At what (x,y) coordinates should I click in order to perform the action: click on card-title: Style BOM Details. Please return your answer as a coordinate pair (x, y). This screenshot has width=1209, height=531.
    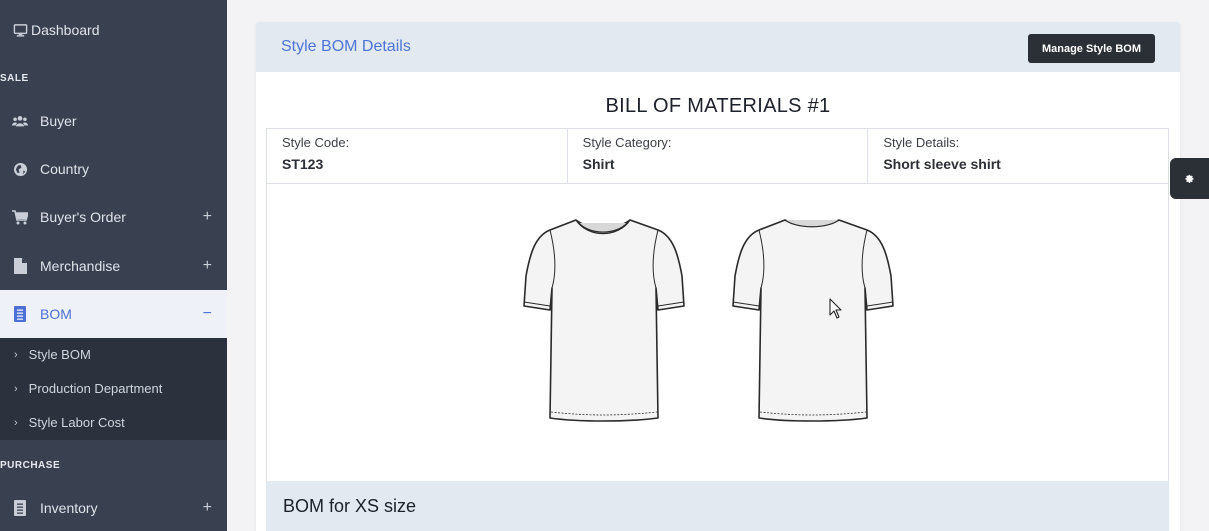
    Looking at the image, I should click on (346, 46).